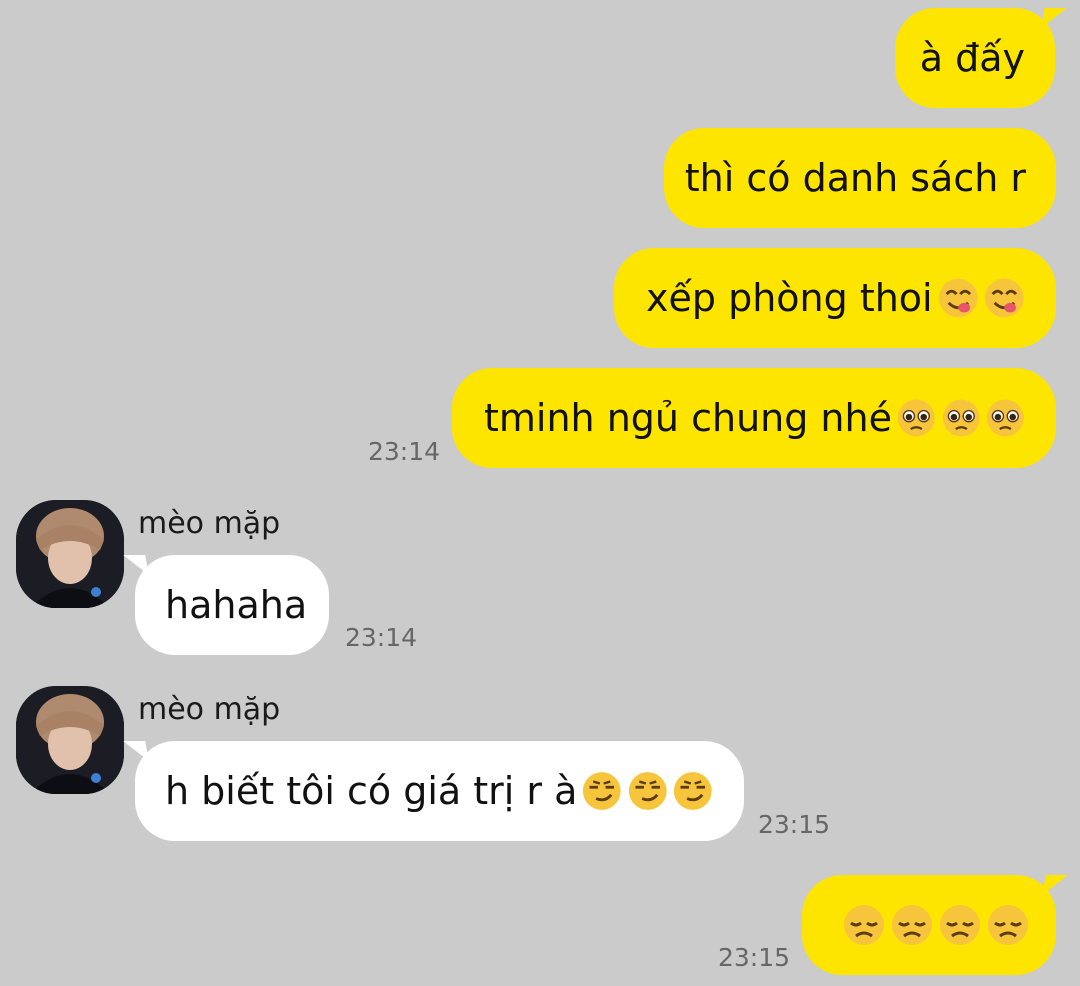 The width and height of the screenshot is (1080, 986). I want to click on message-bubble-incoming: hahaha, so click(232, 605).